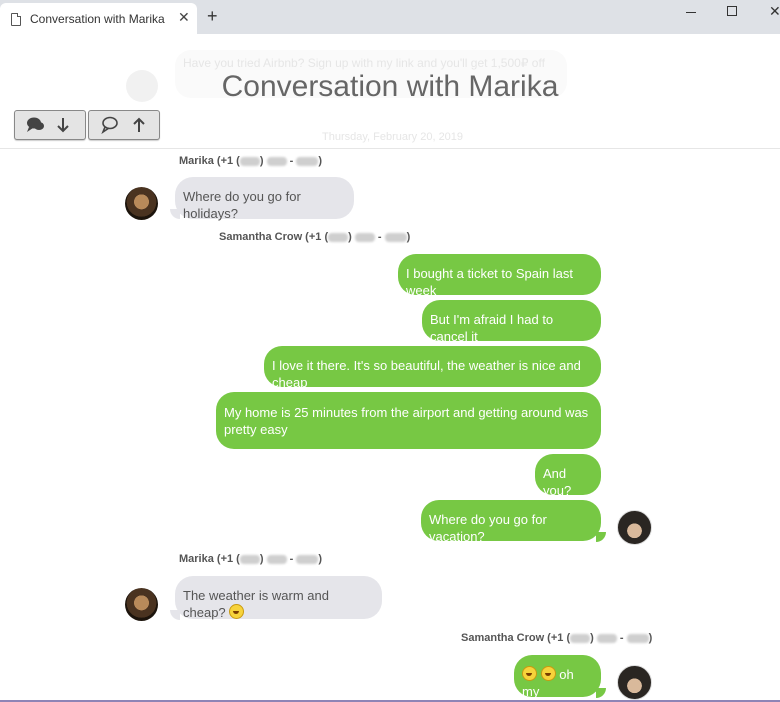  I want to click on chat-bubbles-arrow-down-icon, so click(48, 125).